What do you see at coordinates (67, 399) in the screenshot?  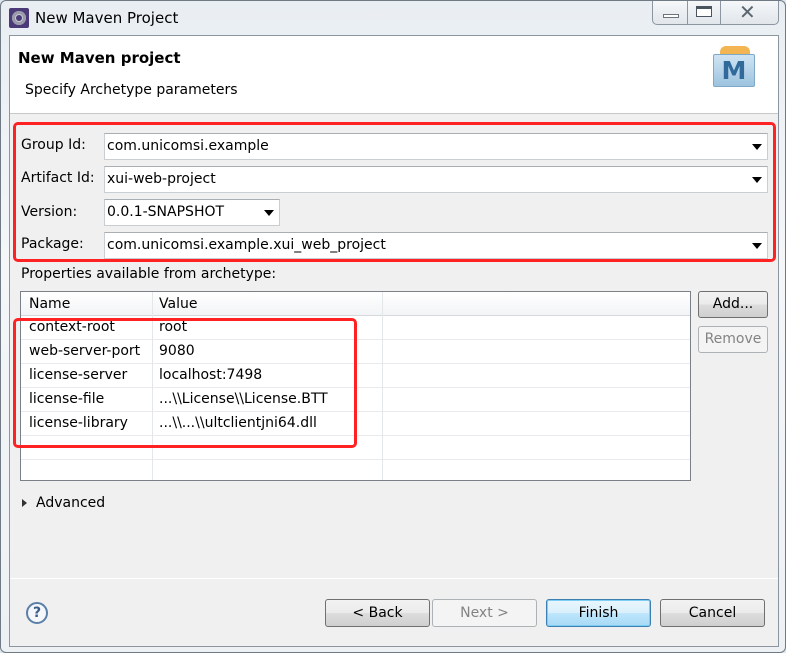 I see `property-name: license-file` at bounding box center [67, 399].